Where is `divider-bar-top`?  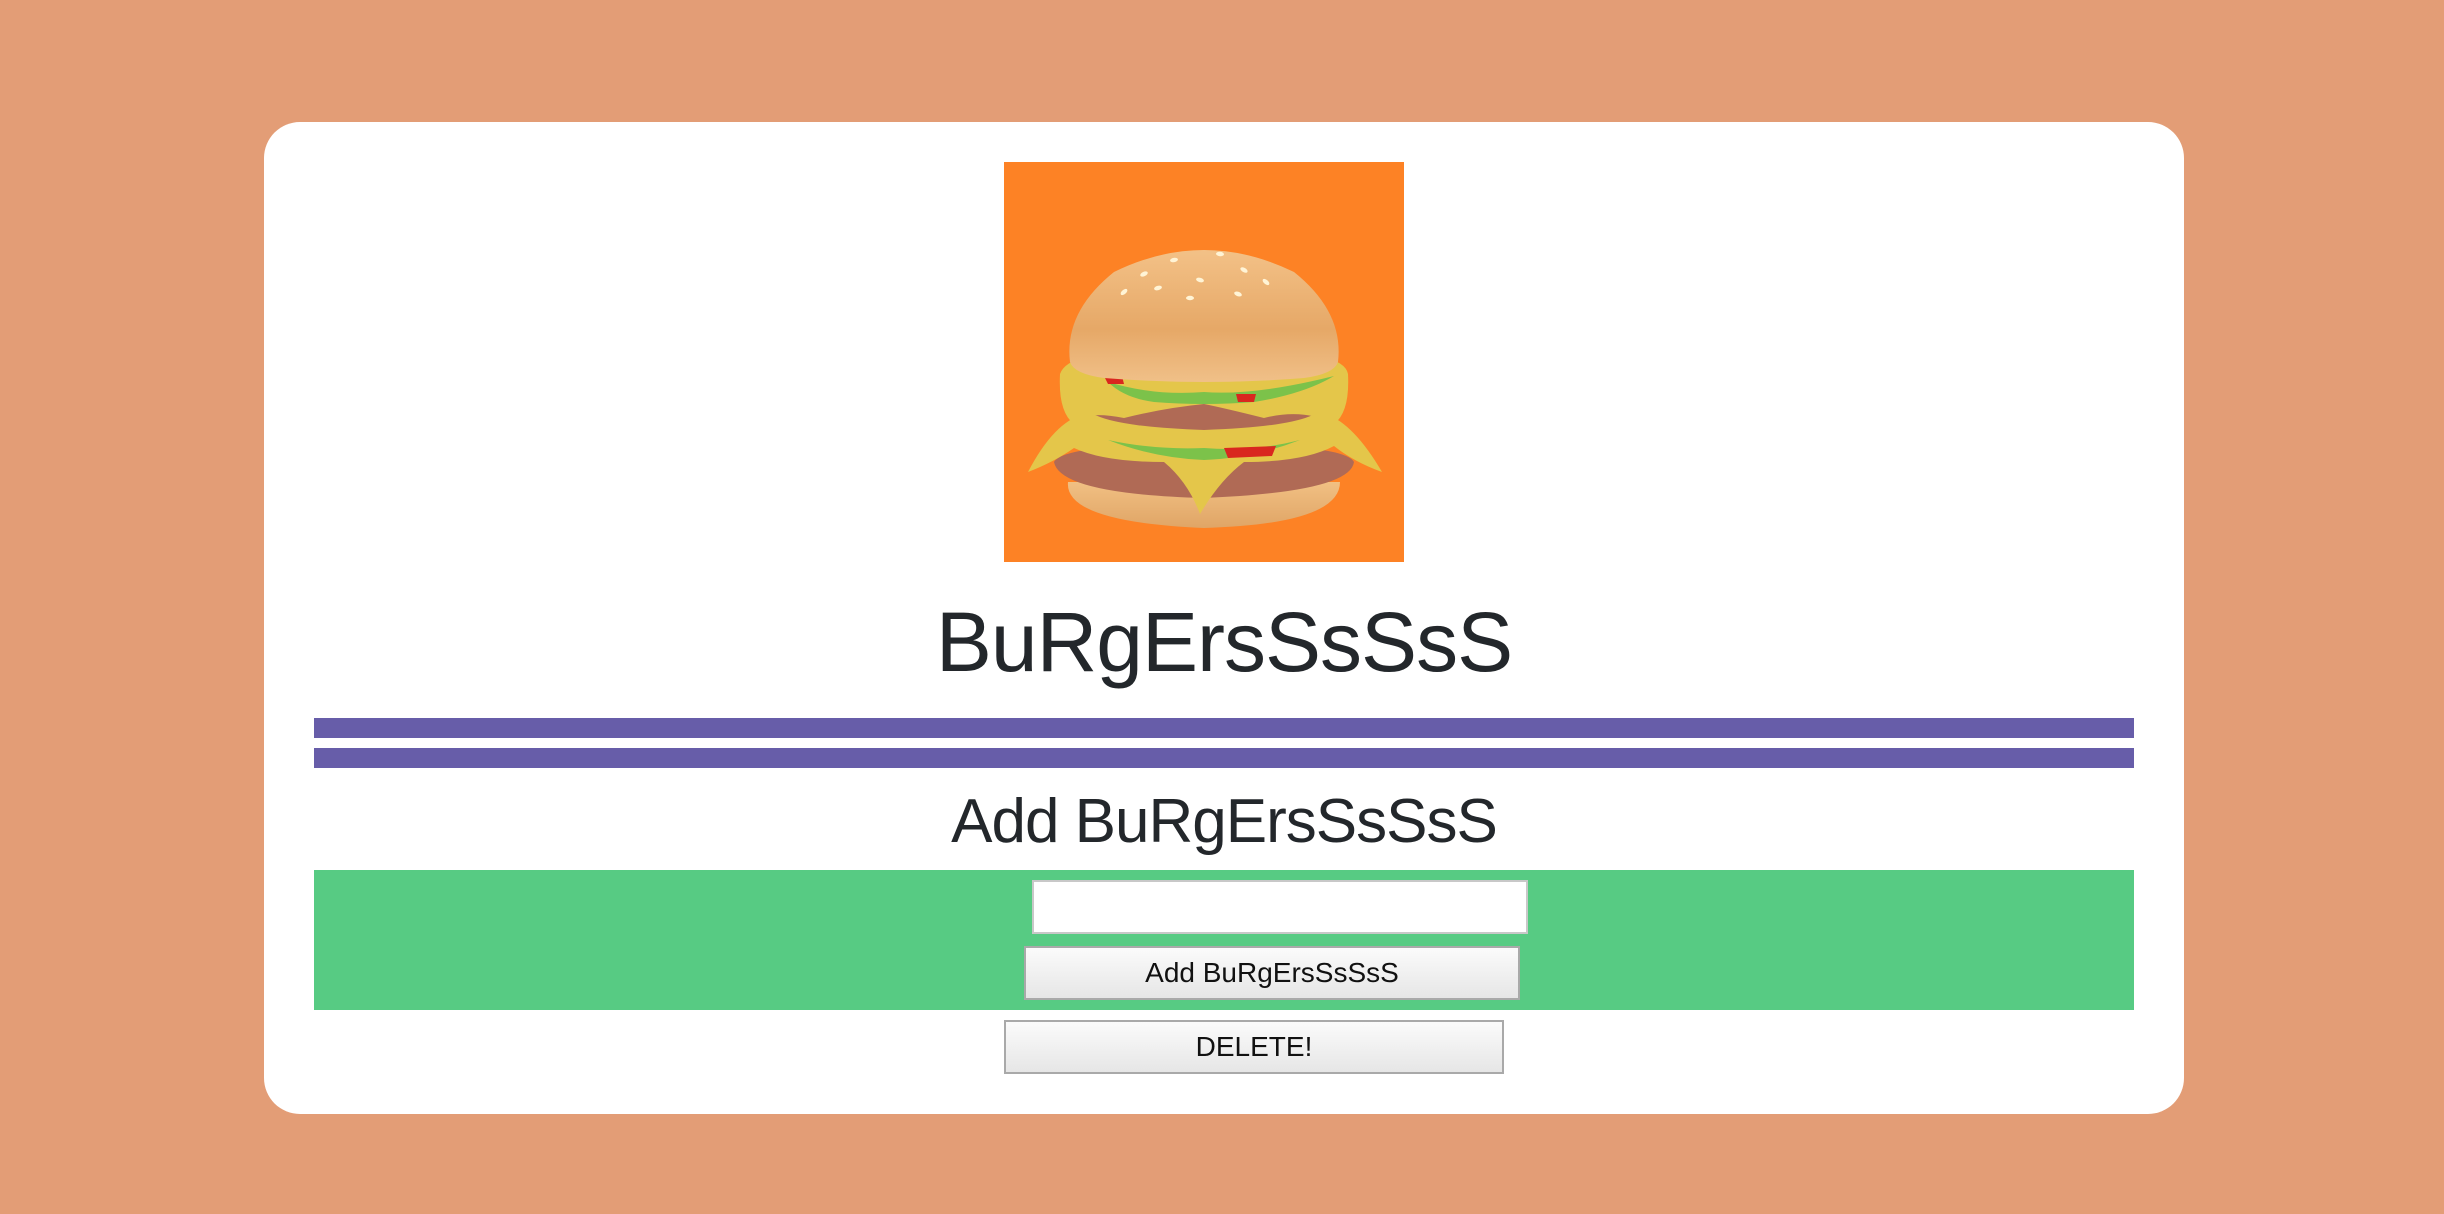 divider-bar-top is located at coordinates (1224, 728).